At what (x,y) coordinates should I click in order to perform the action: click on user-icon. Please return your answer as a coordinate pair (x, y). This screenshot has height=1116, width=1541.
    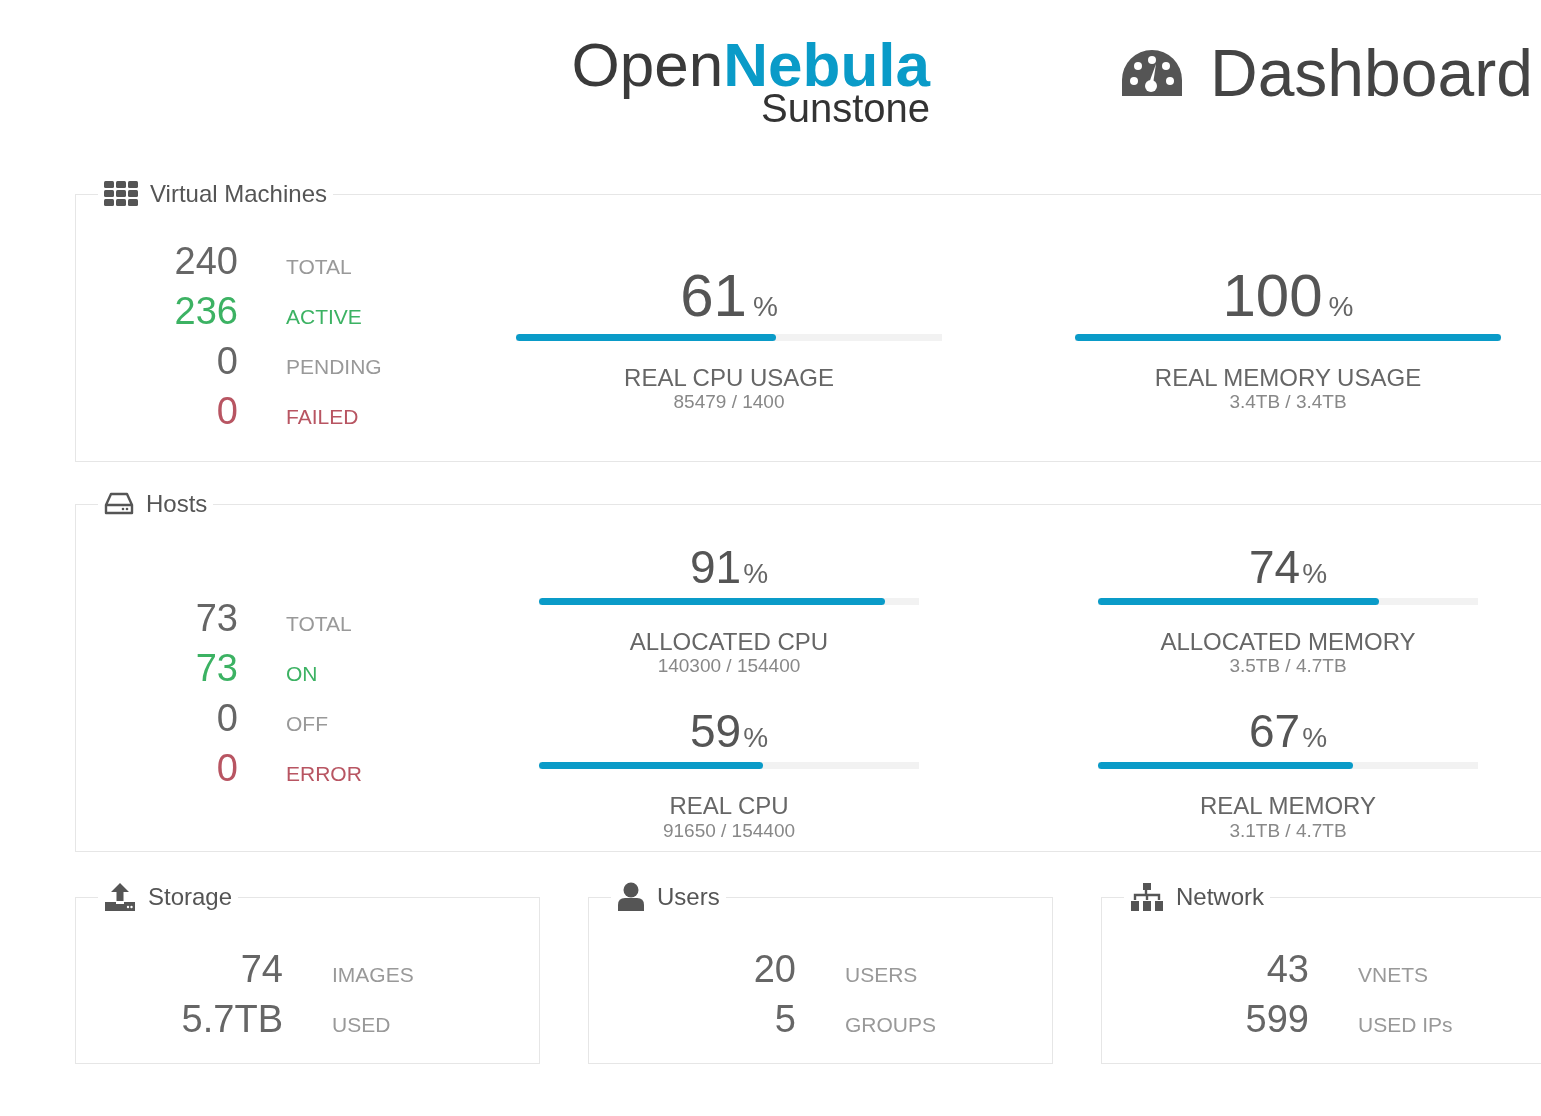
    Looking at the image, I should click on (631, 897).